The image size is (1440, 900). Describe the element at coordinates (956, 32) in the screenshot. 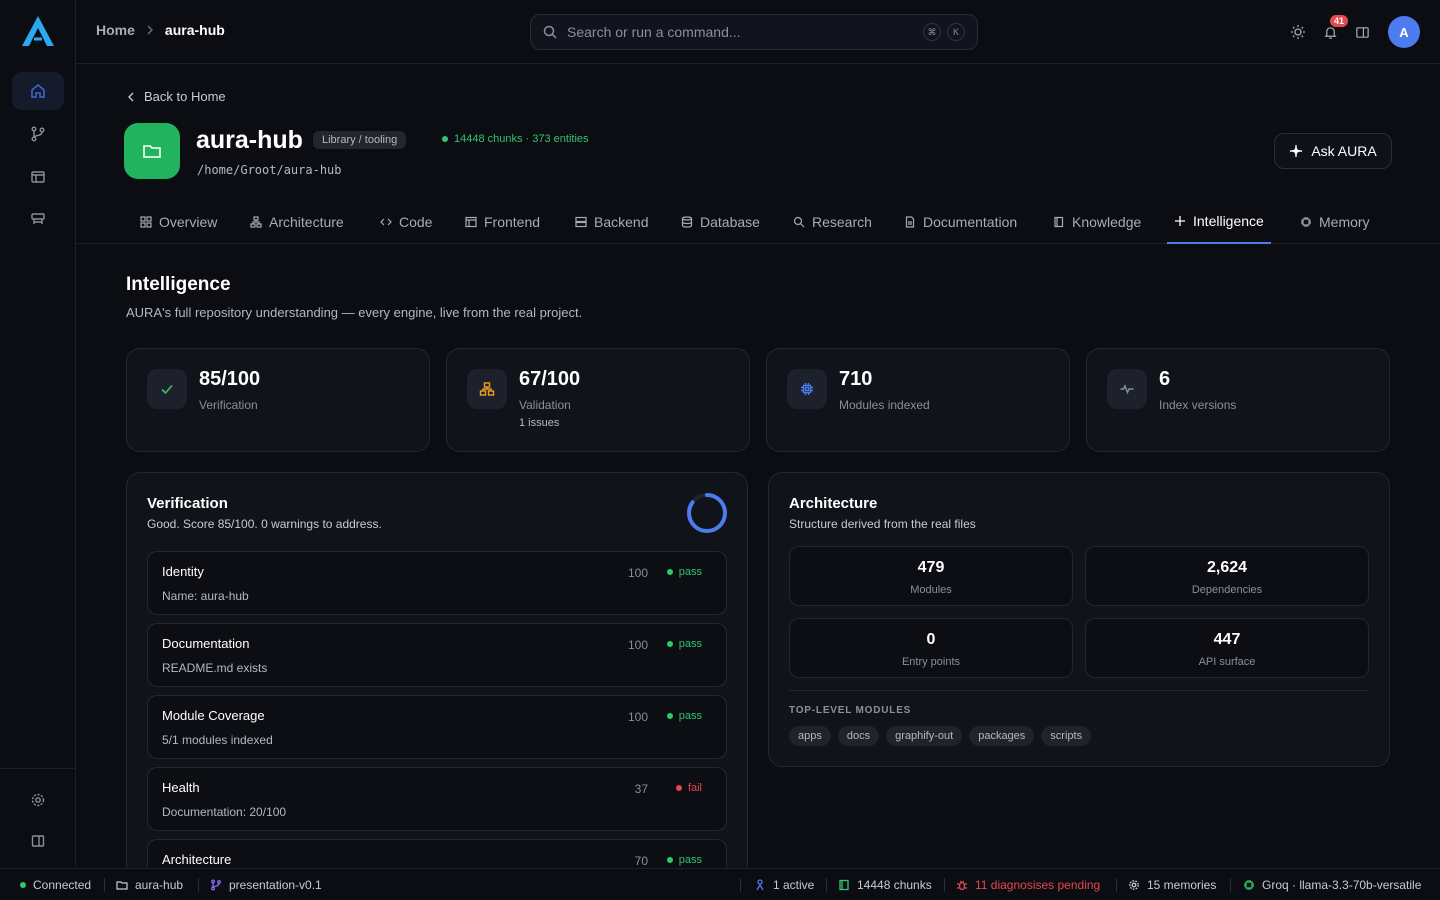

I see `shortcut-k: K` at that location.